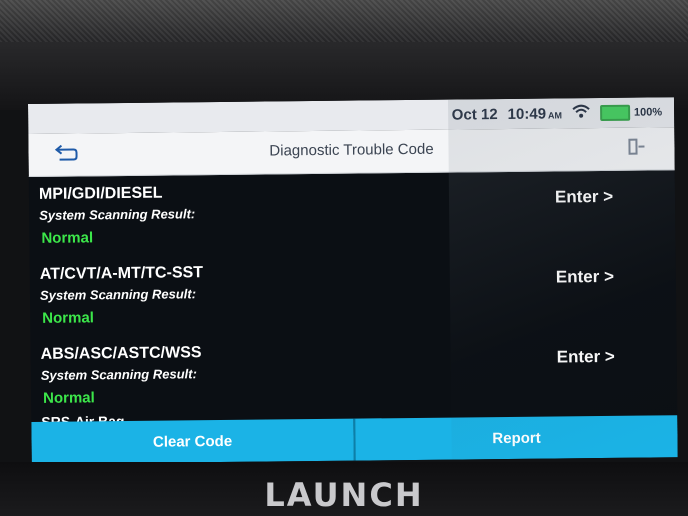 The height and width of the screenshot is (516, 688). What do you see at coordinates (351, 150) in the screenshot?
I see `page-title: Diagnostic Trouble Code` at bounding box center [351, 150].